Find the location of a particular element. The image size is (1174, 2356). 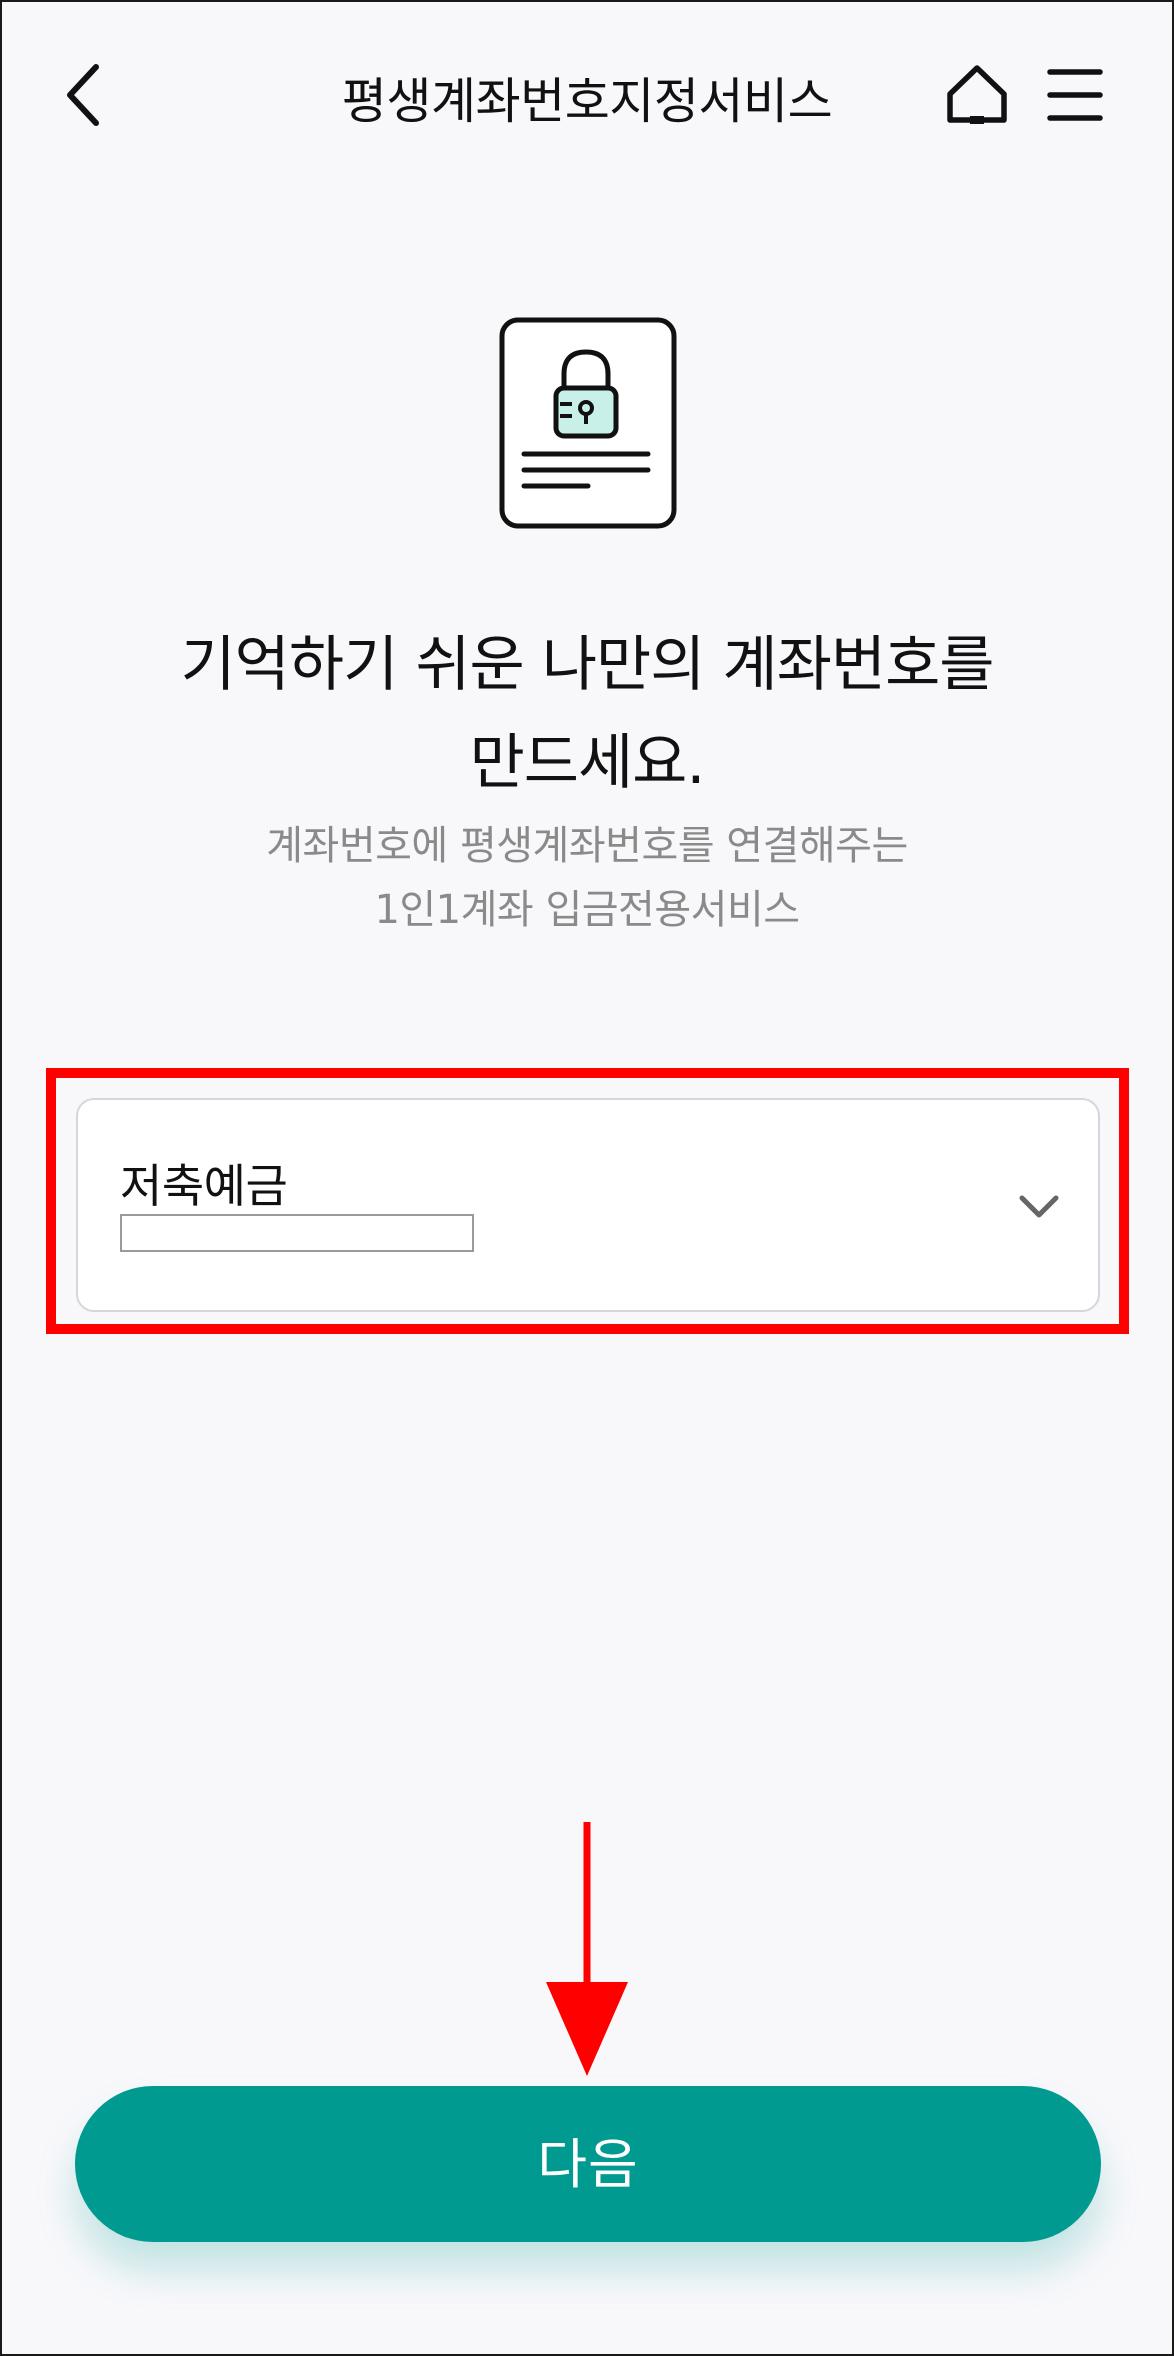

account-number-redacted is located at coordinates (297, 1233).